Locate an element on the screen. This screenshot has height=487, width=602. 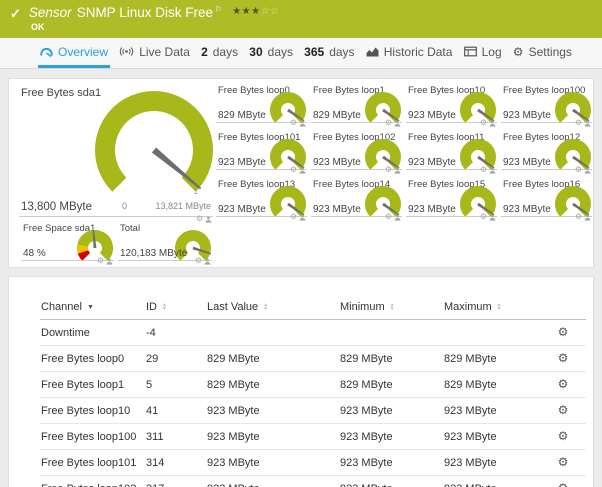
table-row-downtime: Downtime -4 ⚙ is located at coordinates (313, 332).